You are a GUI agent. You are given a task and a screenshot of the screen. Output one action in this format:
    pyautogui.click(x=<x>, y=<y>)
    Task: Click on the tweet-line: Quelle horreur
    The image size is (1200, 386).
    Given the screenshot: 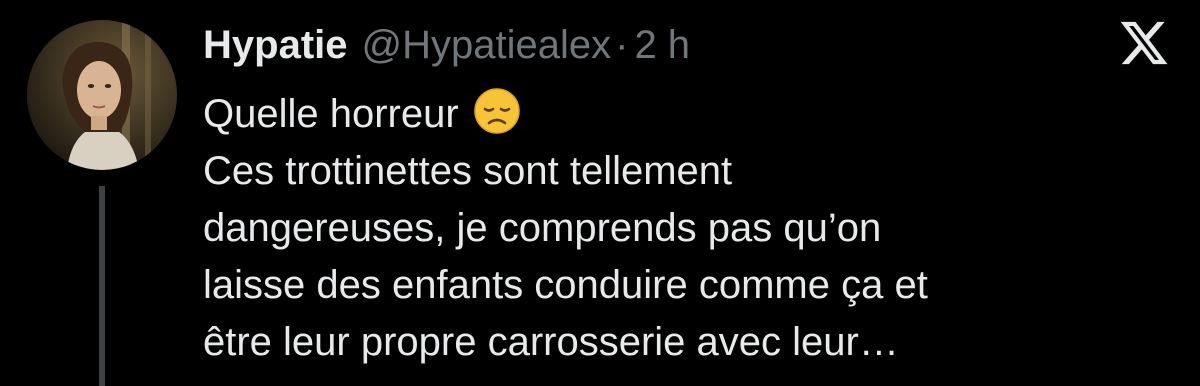 What is the action you would take?
    pyautogui.click(x=683, y=114)
    